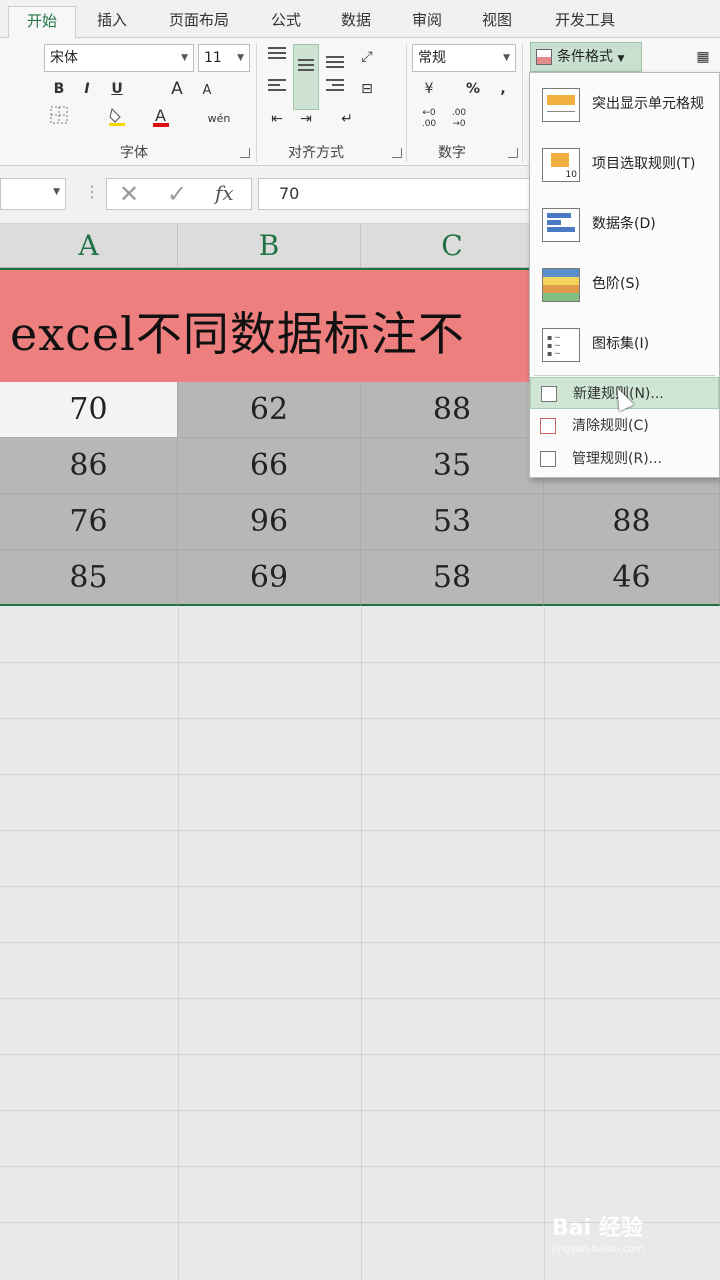 This screenshot has width=720, height=1280. What do you see at coordinates (397, 153) in the screenshot?
I see `alignment-dialog-launcher` at bounding box center [397, 153].